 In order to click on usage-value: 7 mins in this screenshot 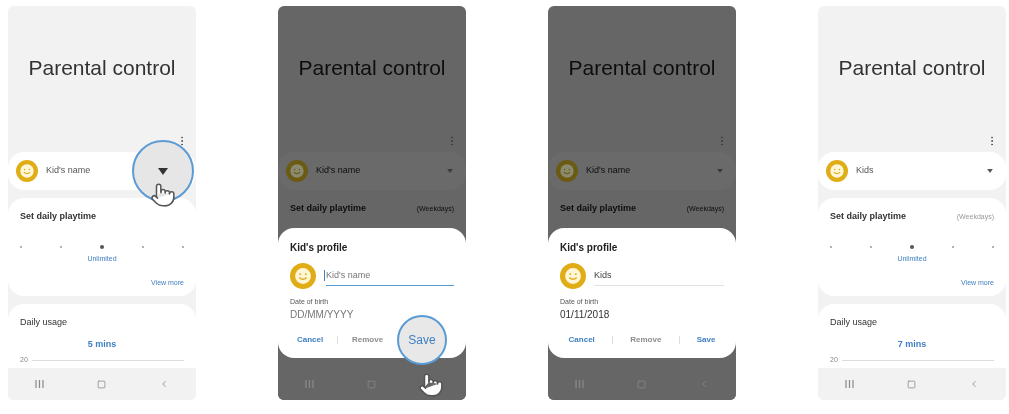, I will do `click(912, 344)`.